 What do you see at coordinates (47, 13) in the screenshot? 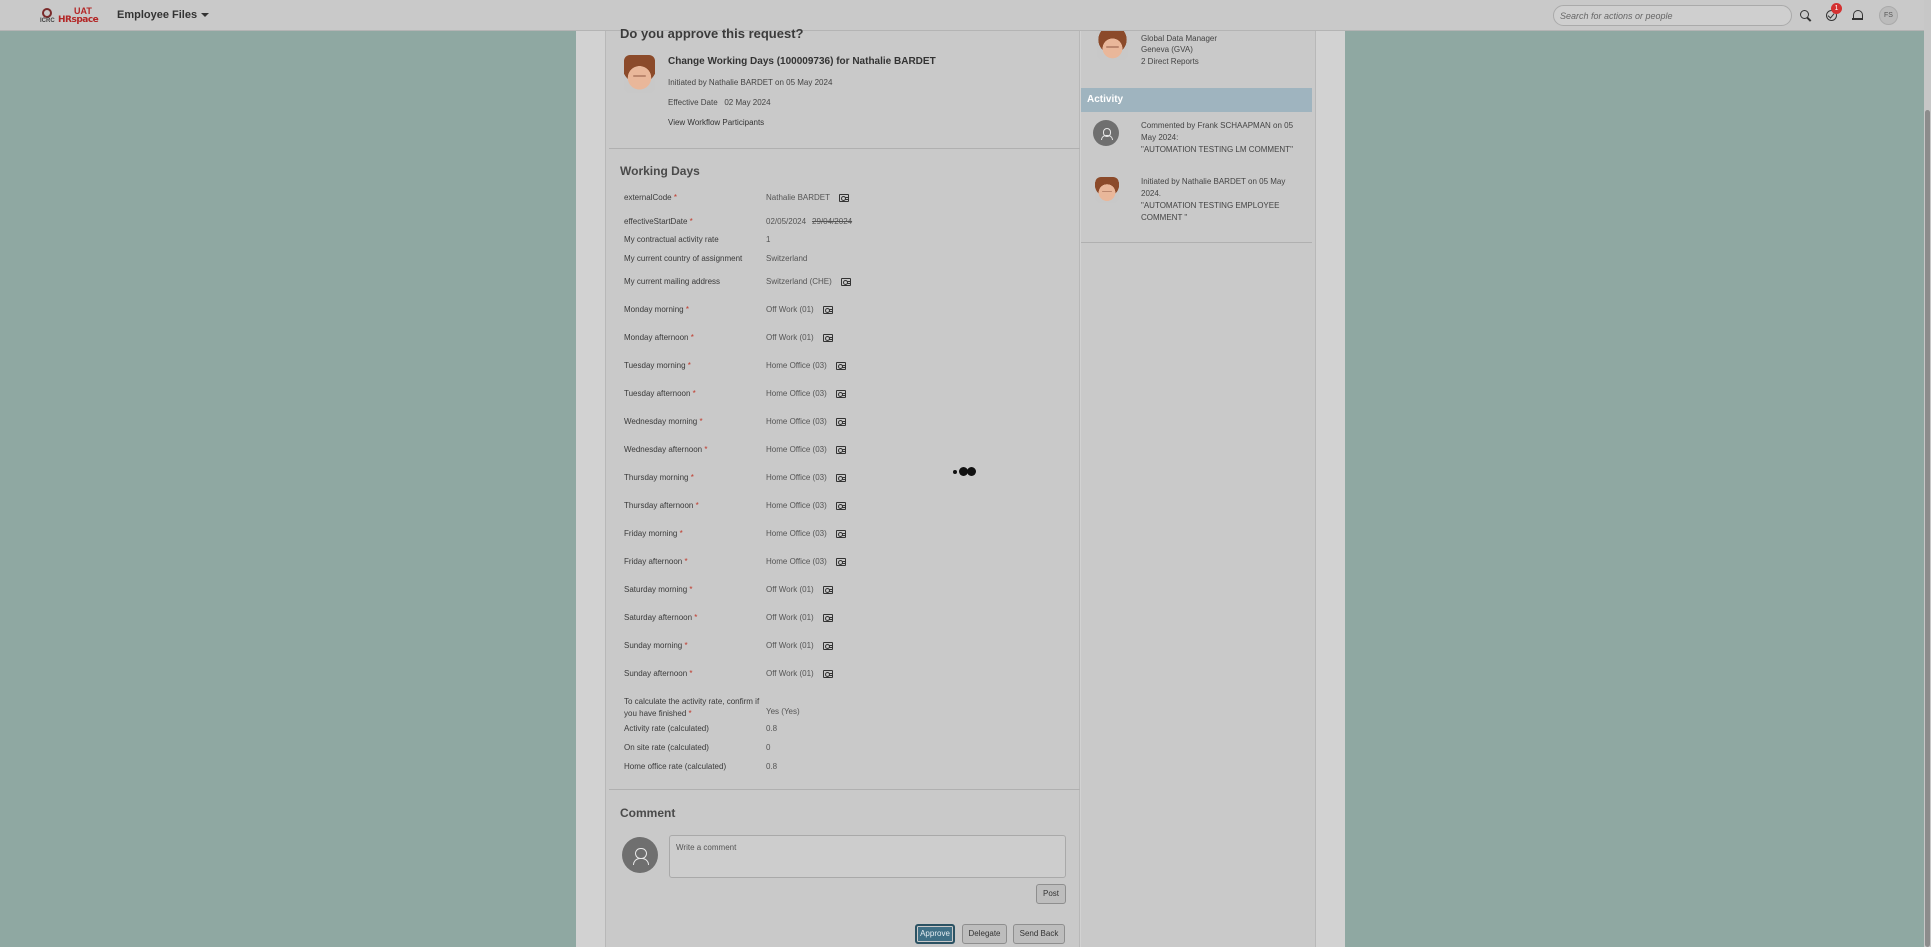
I see `icrc-seal-icon` at bounding box center [47, 13].